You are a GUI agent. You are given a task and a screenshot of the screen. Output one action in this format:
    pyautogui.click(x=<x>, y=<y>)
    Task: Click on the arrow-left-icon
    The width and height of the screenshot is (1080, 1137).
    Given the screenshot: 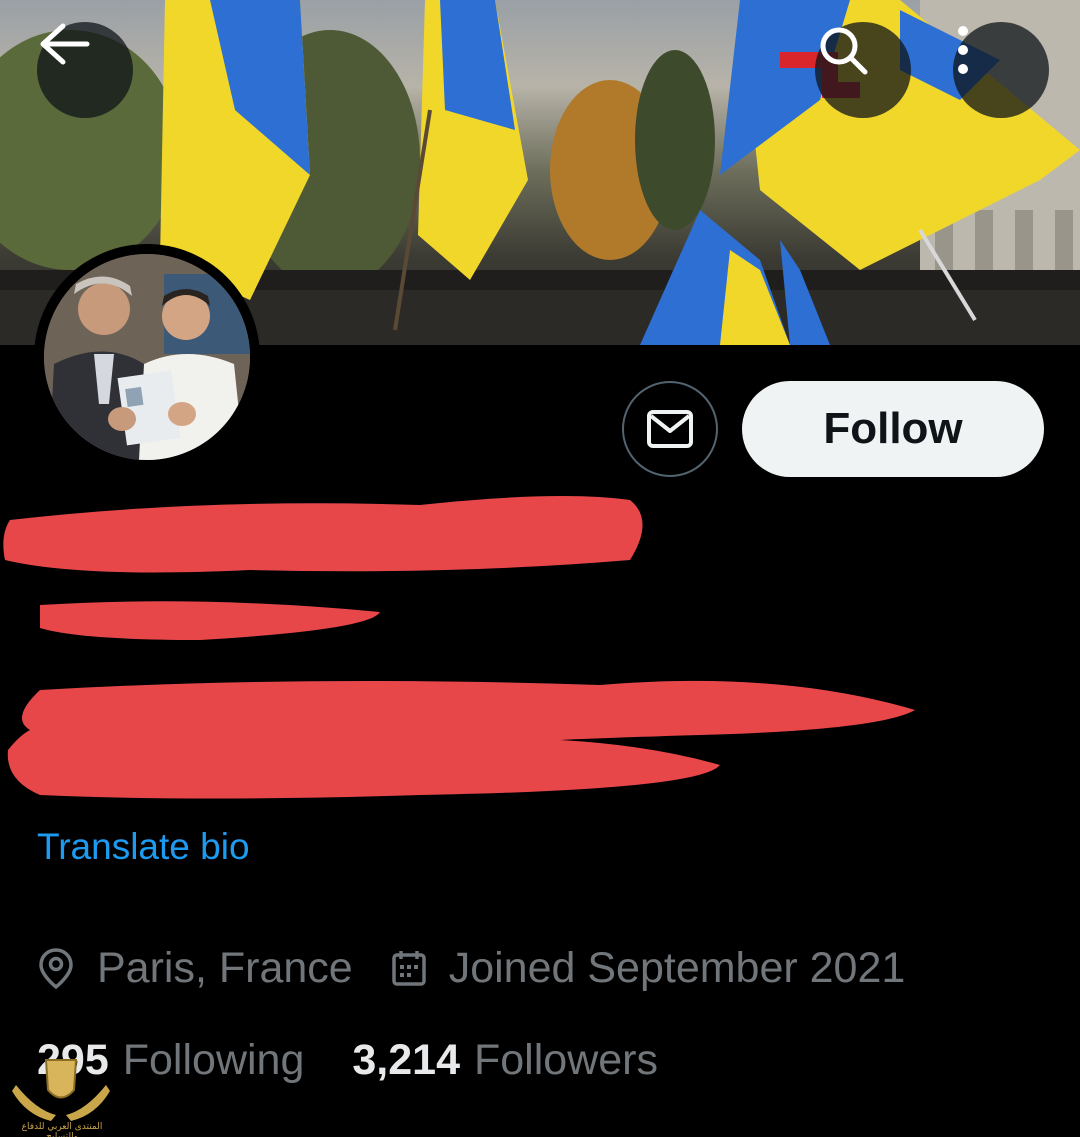 What is the action you would take?
    pyautogui.click(x=65, y=44)
    